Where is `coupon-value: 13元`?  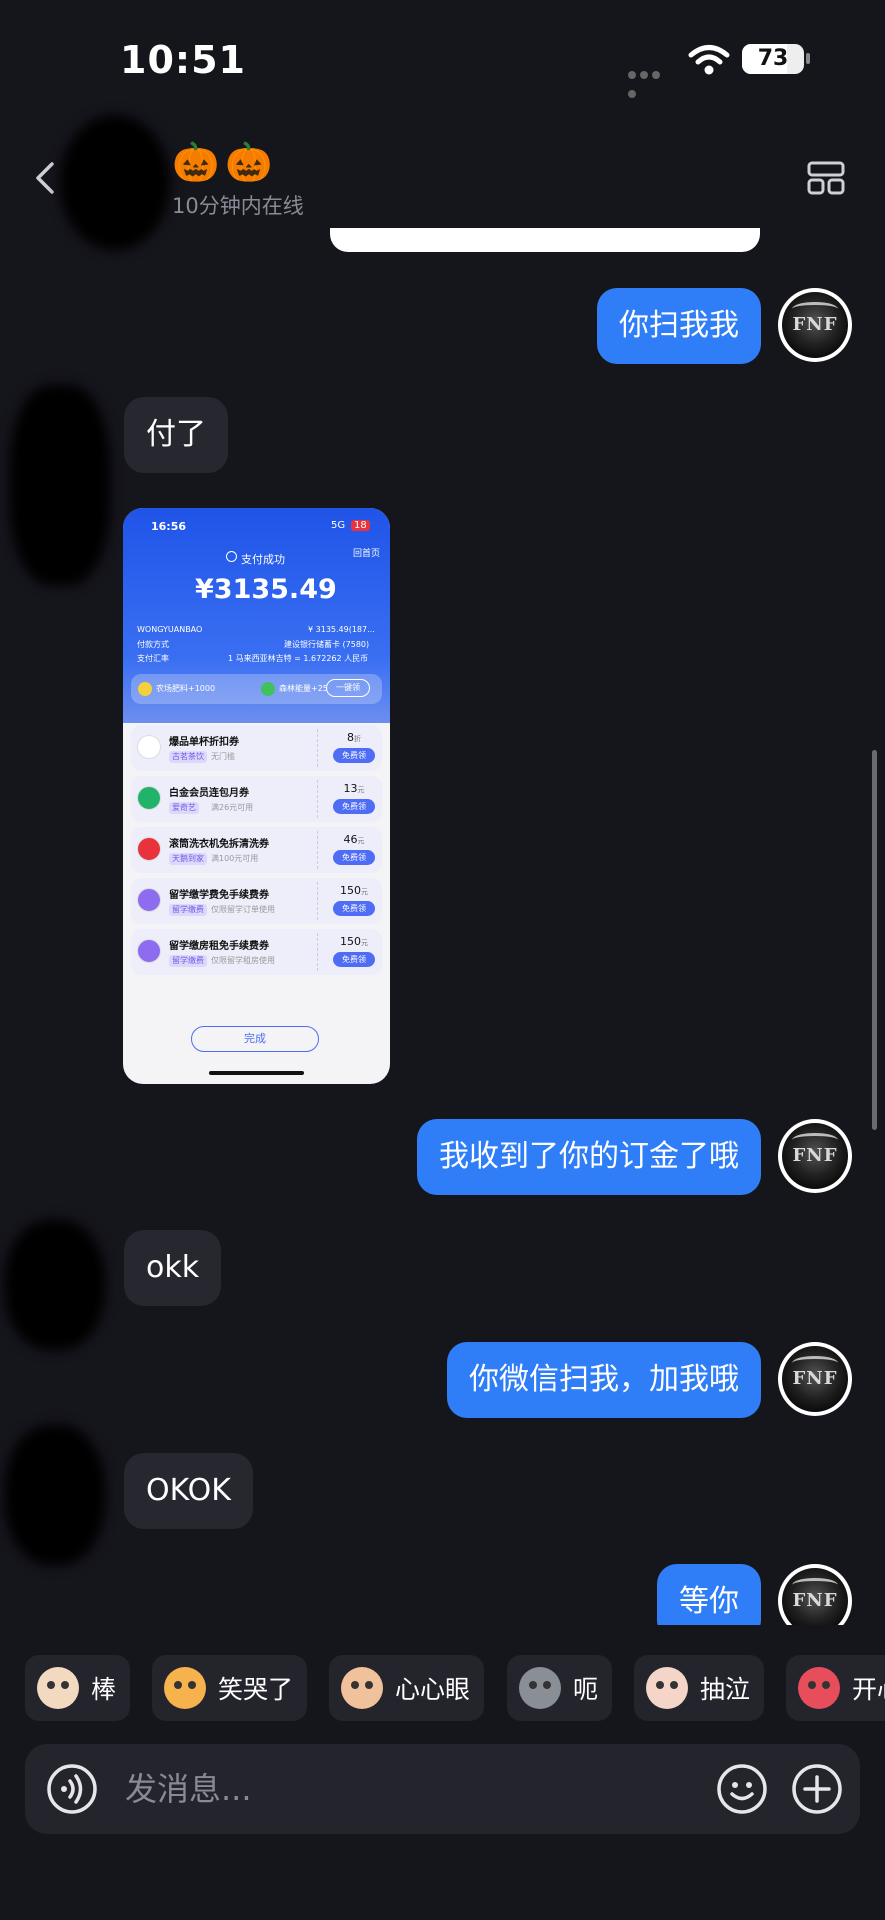
coupon-value: 13元 is located at coordinates (354, 788).